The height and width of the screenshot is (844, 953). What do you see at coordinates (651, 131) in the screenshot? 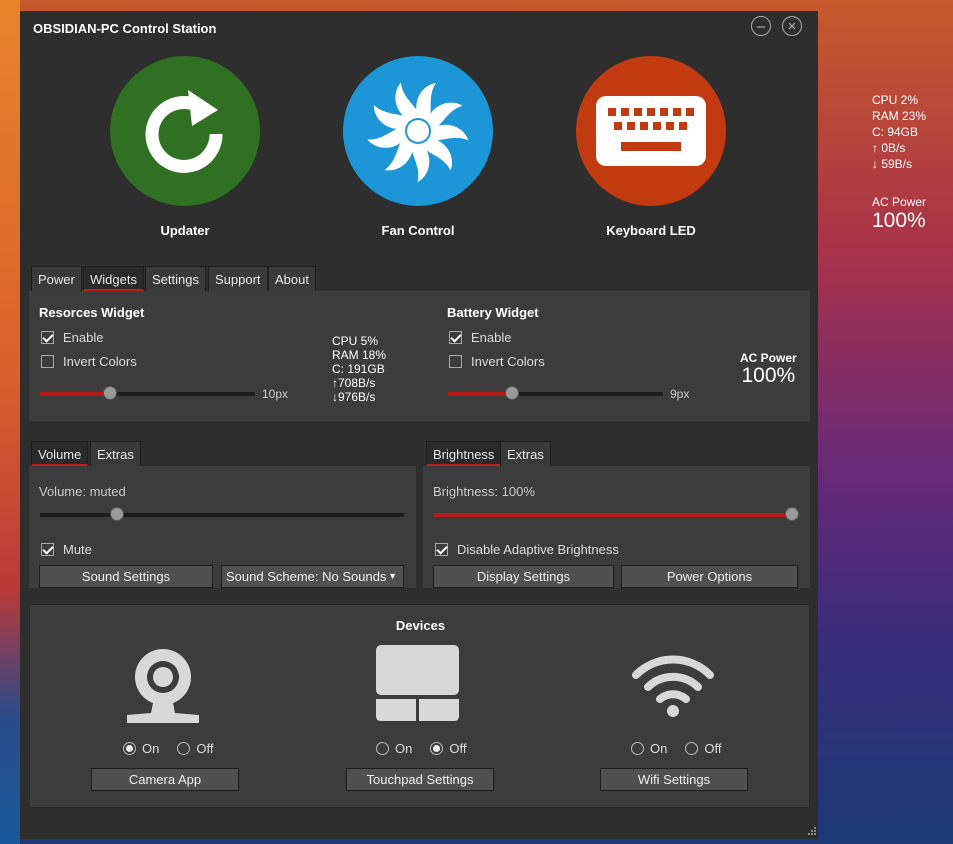
I see `keyboard-icon` at bounding box center [651, 131].